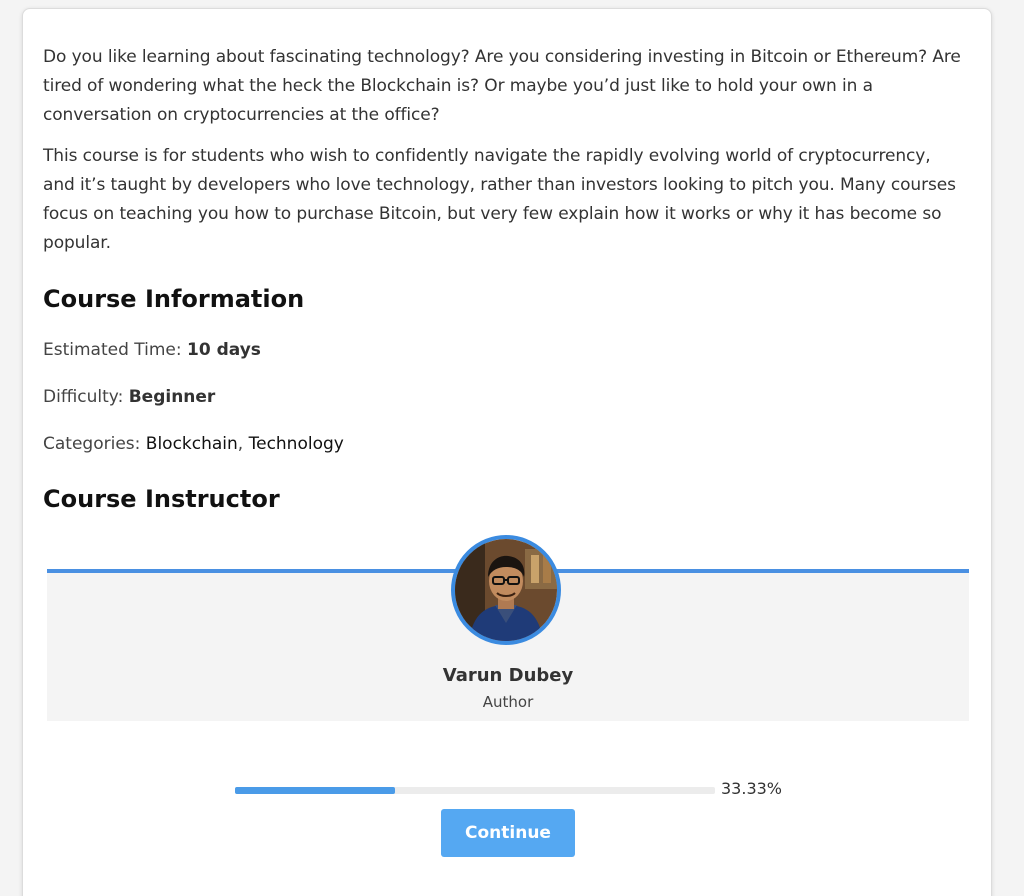 Image resolution: width=1024 pixels, height=896 pixels. Describe the element at coordinates (172, 397) in the screenshot. I see `difficulty-value: Beginner` at that location.